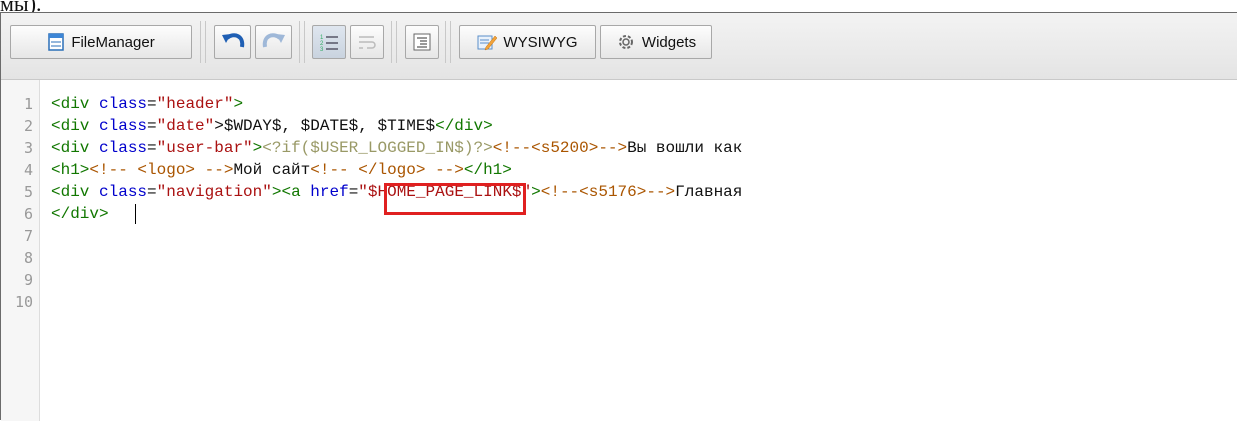 This screenshot has width=1237, height=421. Describe the element at coordinates (28, 148) in the screenshot. I see `line-number: 3` at that location.